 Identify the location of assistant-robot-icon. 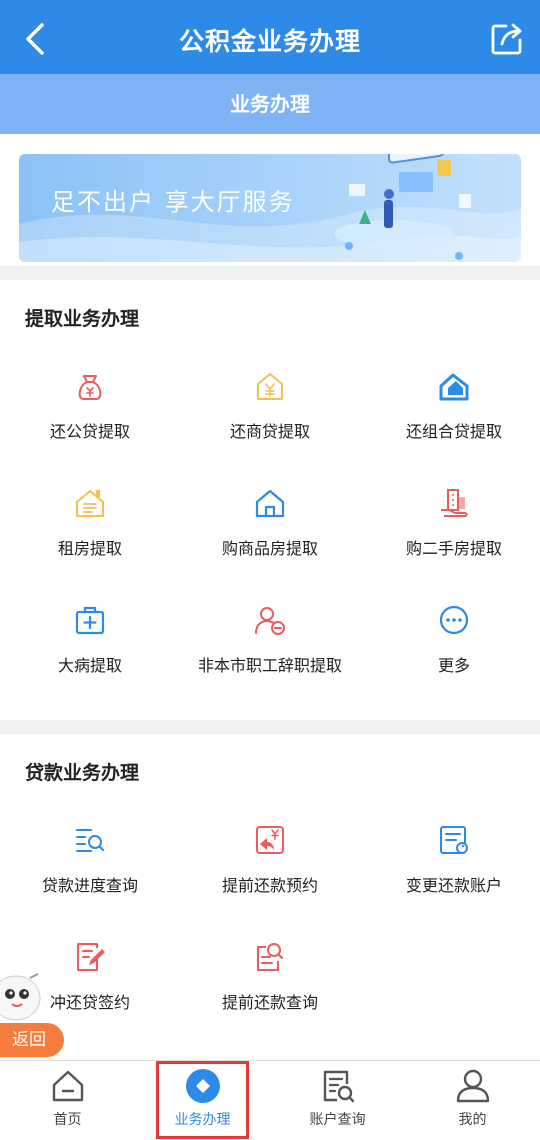
(22, 1000).